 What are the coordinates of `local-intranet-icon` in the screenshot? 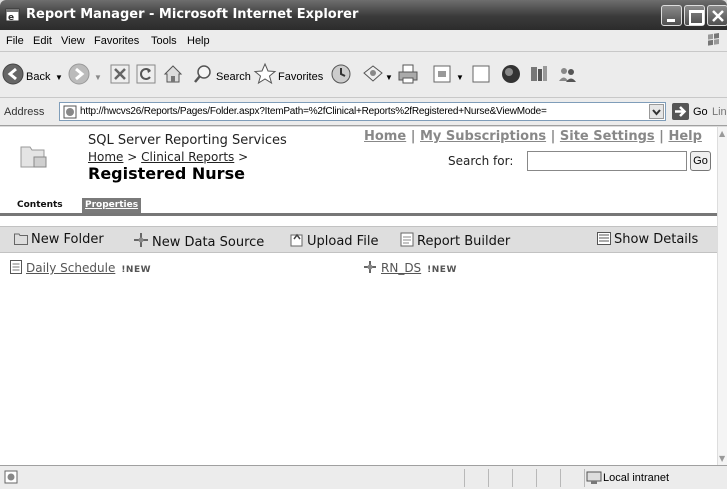 It's located at (594, 477).